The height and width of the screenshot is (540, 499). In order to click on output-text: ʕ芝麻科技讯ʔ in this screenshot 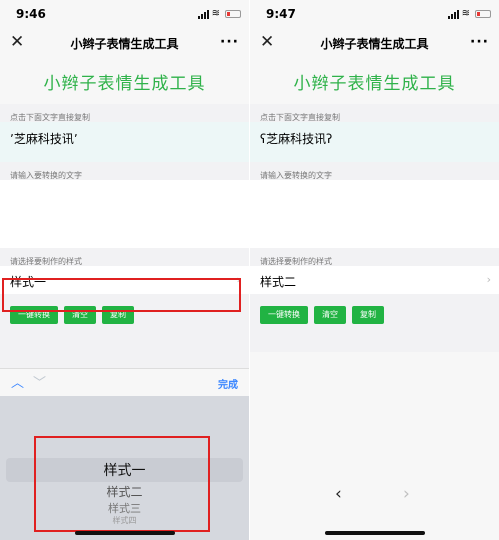, I will do `click(374, 142)`.